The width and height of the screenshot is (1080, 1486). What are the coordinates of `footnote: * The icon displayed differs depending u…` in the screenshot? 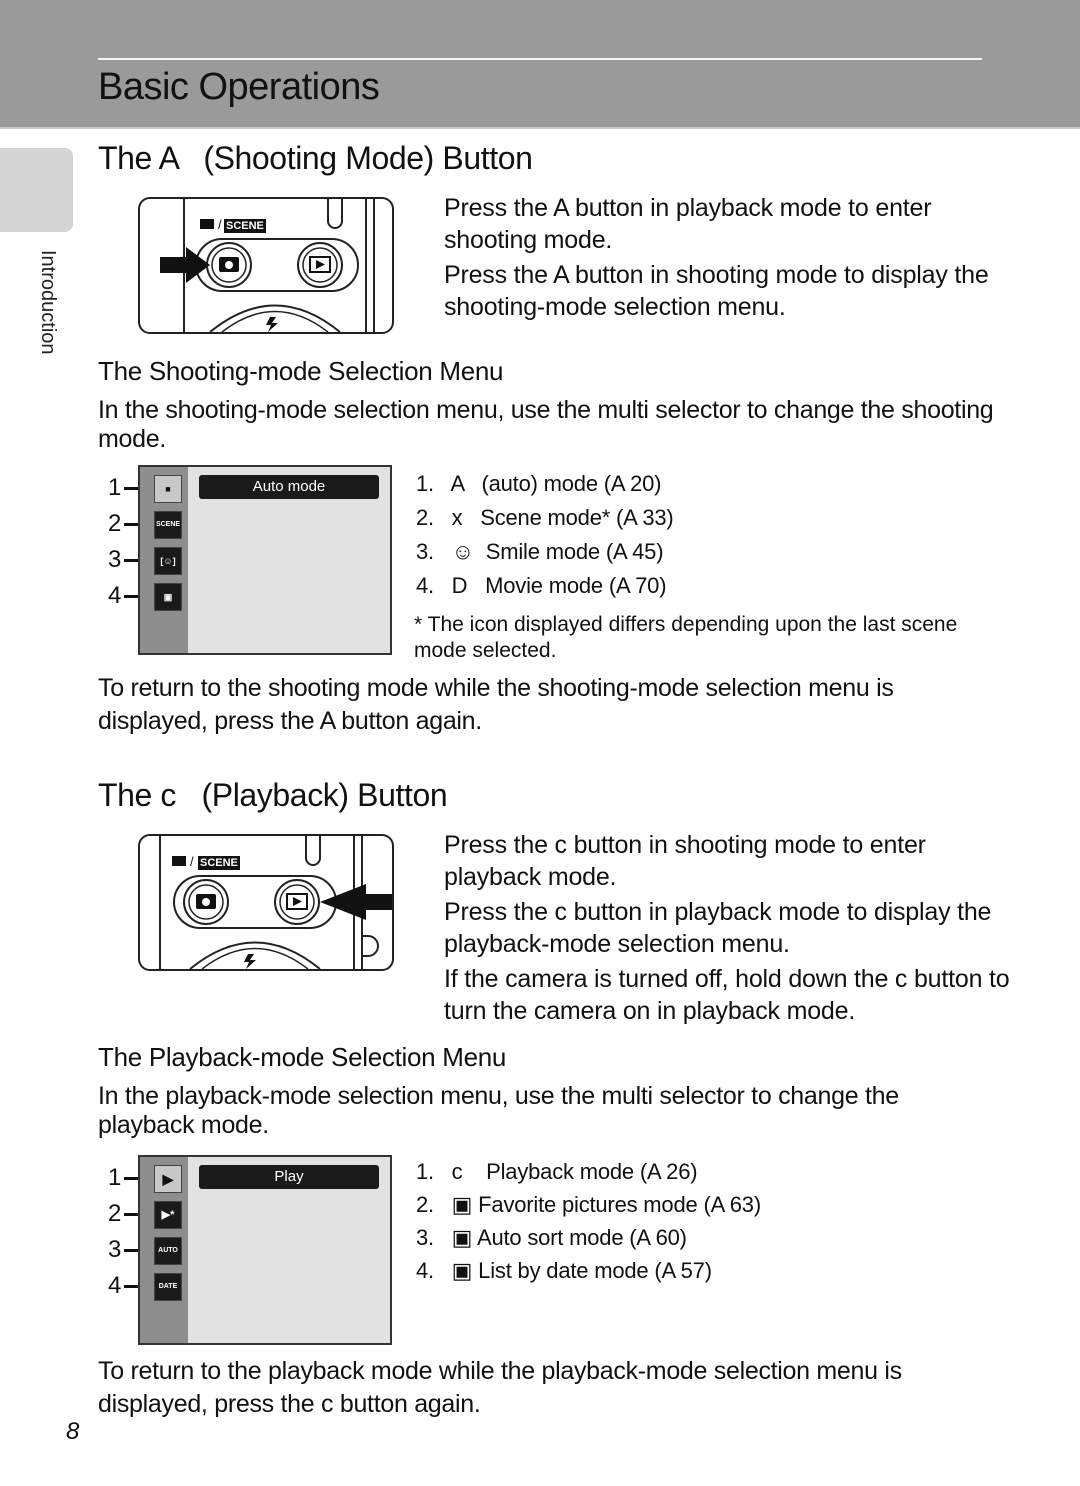 It's located at (686, 637).